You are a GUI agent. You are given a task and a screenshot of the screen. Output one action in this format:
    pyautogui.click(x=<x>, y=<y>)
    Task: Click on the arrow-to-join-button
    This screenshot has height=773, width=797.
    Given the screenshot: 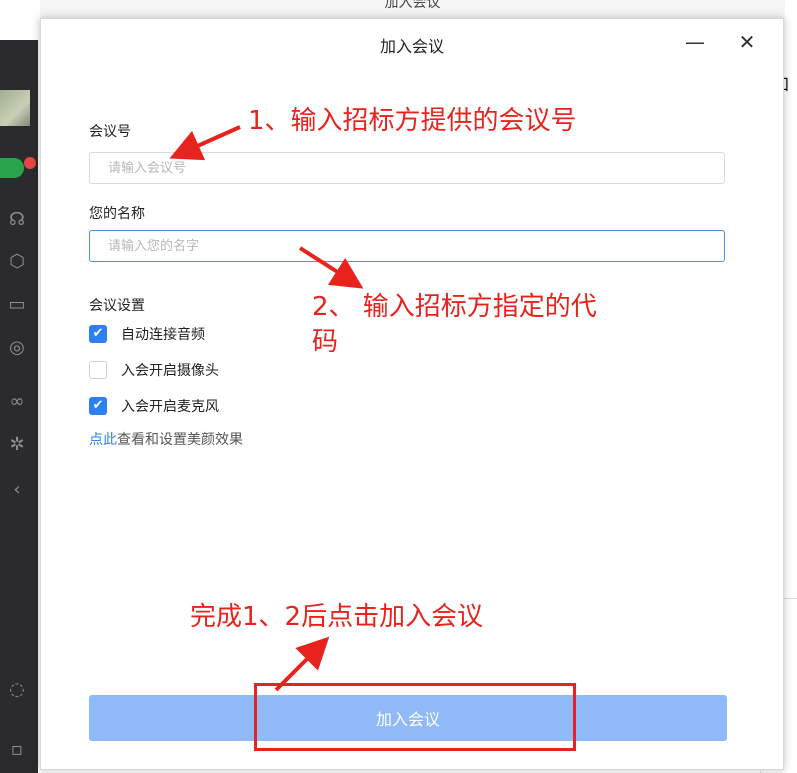 What is the action you would take?
    pyautogui.click(x=302, y=664)
    